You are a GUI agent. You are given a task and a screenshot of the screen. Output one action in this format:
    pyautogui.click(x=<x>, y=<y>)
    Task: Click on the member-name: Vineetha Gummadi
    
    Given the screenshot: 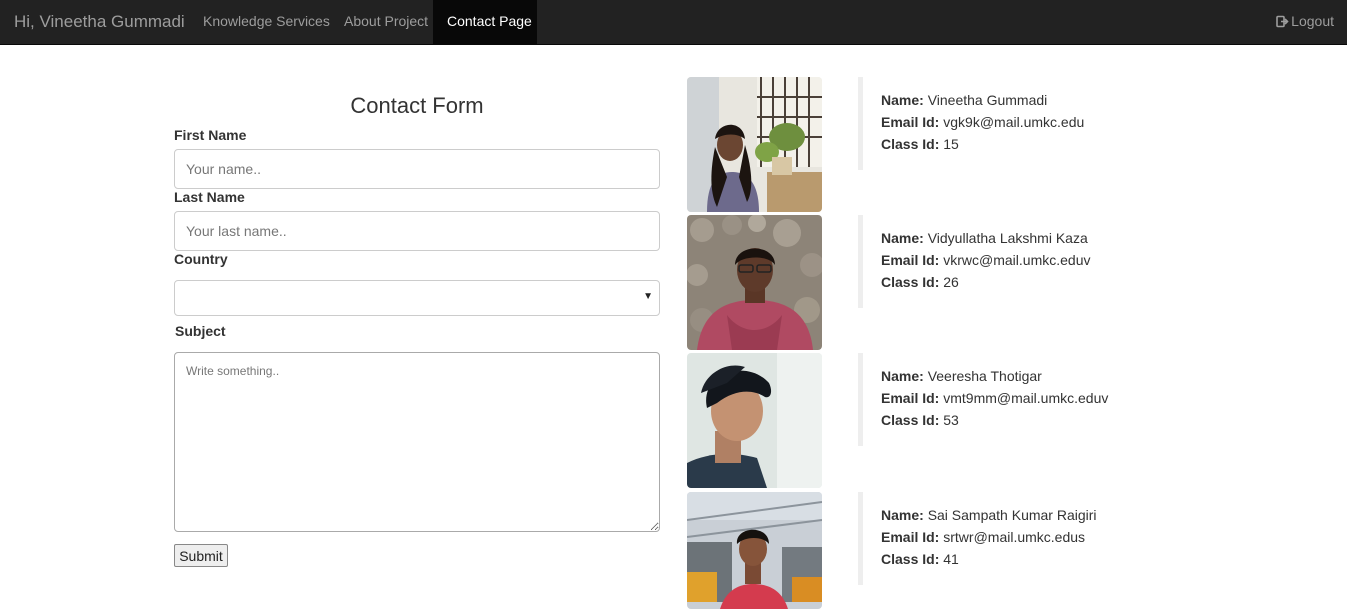 What is the action you would take?
    pyautogui.click(x=987, y=100)
    